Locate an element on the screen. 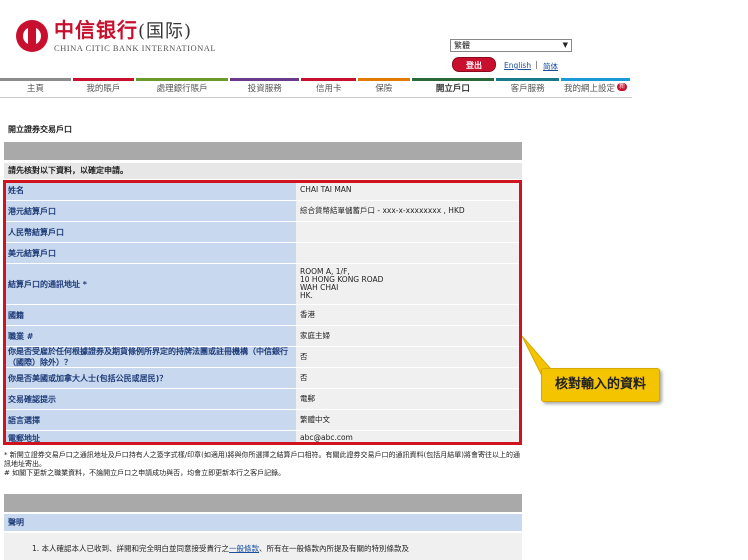  form-row: 語言選擇 繁體中文 is located at coordinates (263, 420).